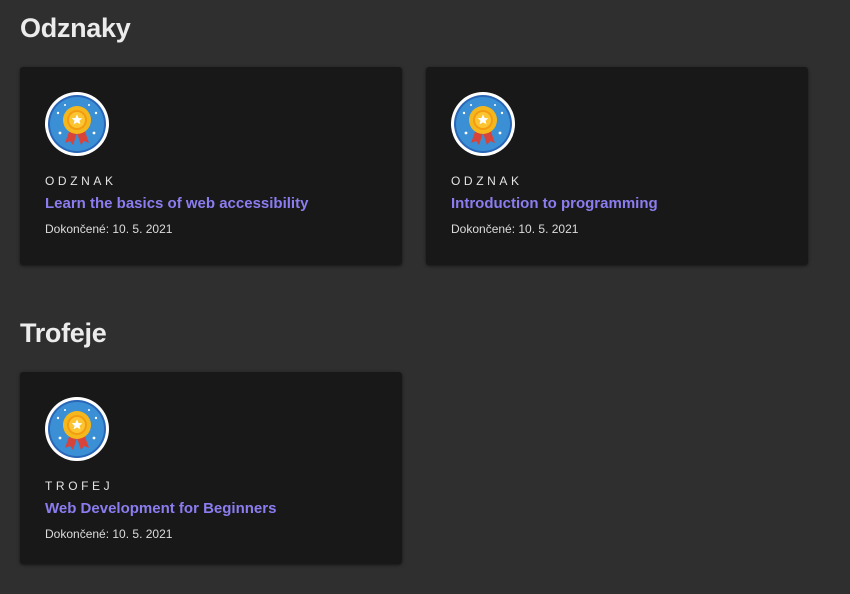 This screenshot has width=850, height=594. I want to click on card-title-link: Web Development for Beginners, so click(160, 508).